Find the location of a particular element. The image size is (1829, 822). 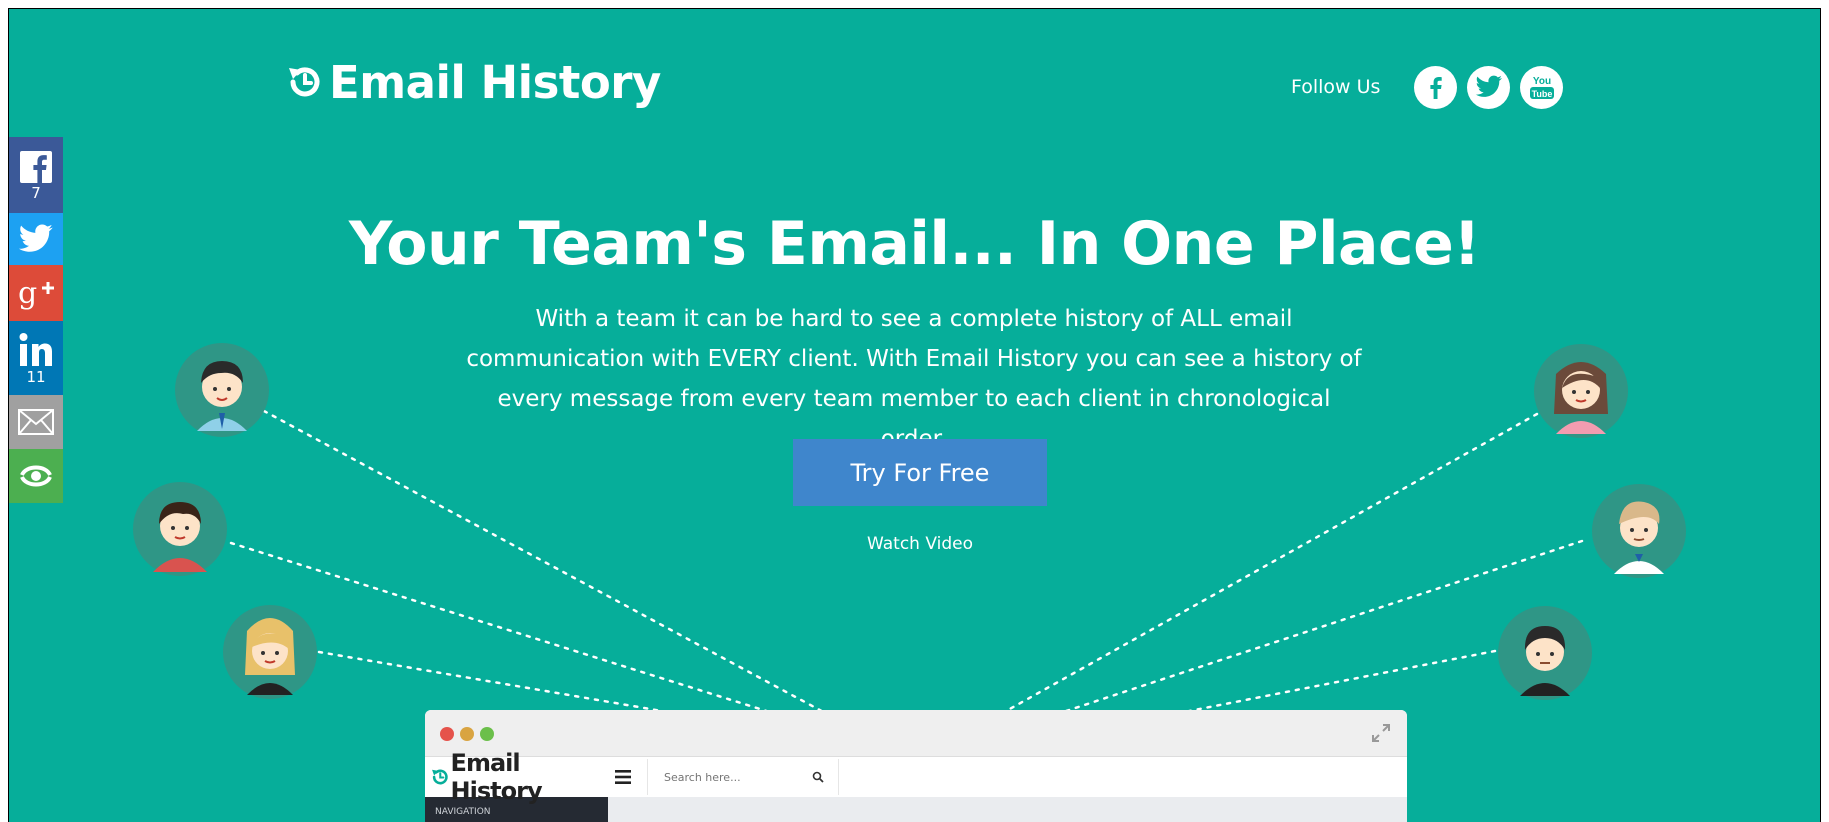

youtube-icon: You Tube is located at coordinates (1541, 87).